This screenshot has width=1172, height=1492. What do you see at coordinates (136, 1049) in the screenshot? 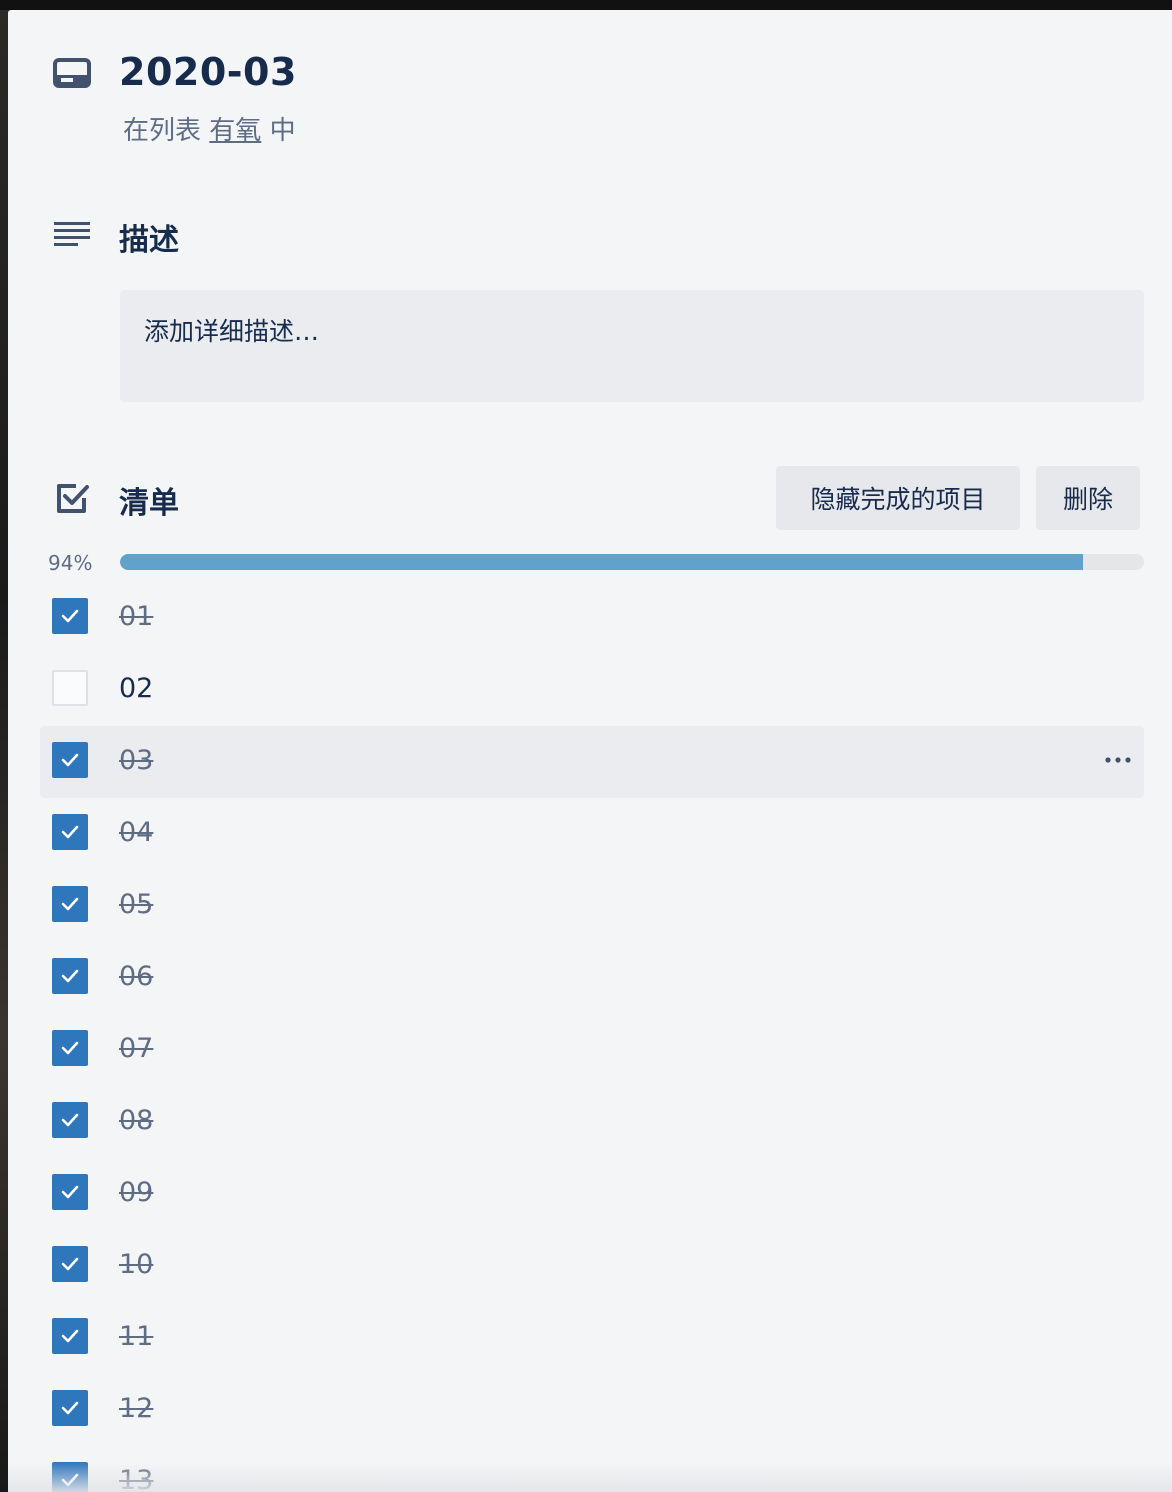
I see `checklist-item-label: 07` at bounding box center [136, 1049].